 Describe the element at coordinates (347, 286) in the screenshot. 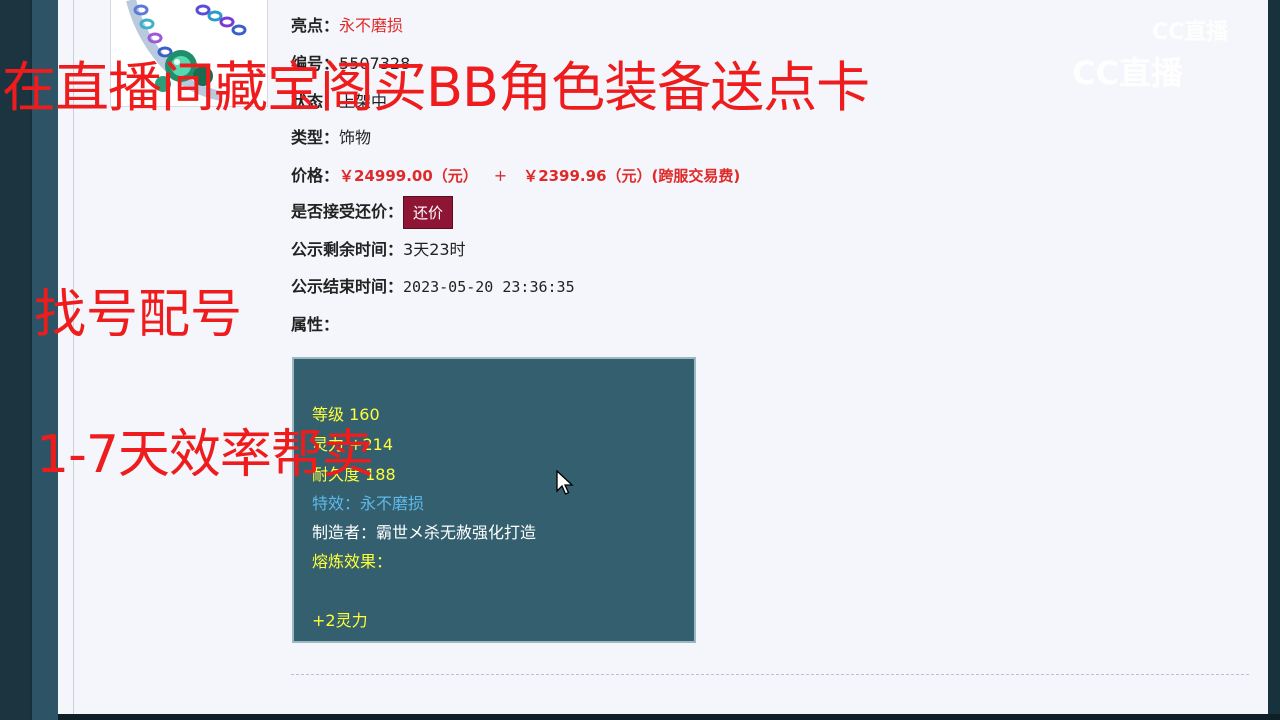

I see `end-time-label: 公示结束时间：` at that location.